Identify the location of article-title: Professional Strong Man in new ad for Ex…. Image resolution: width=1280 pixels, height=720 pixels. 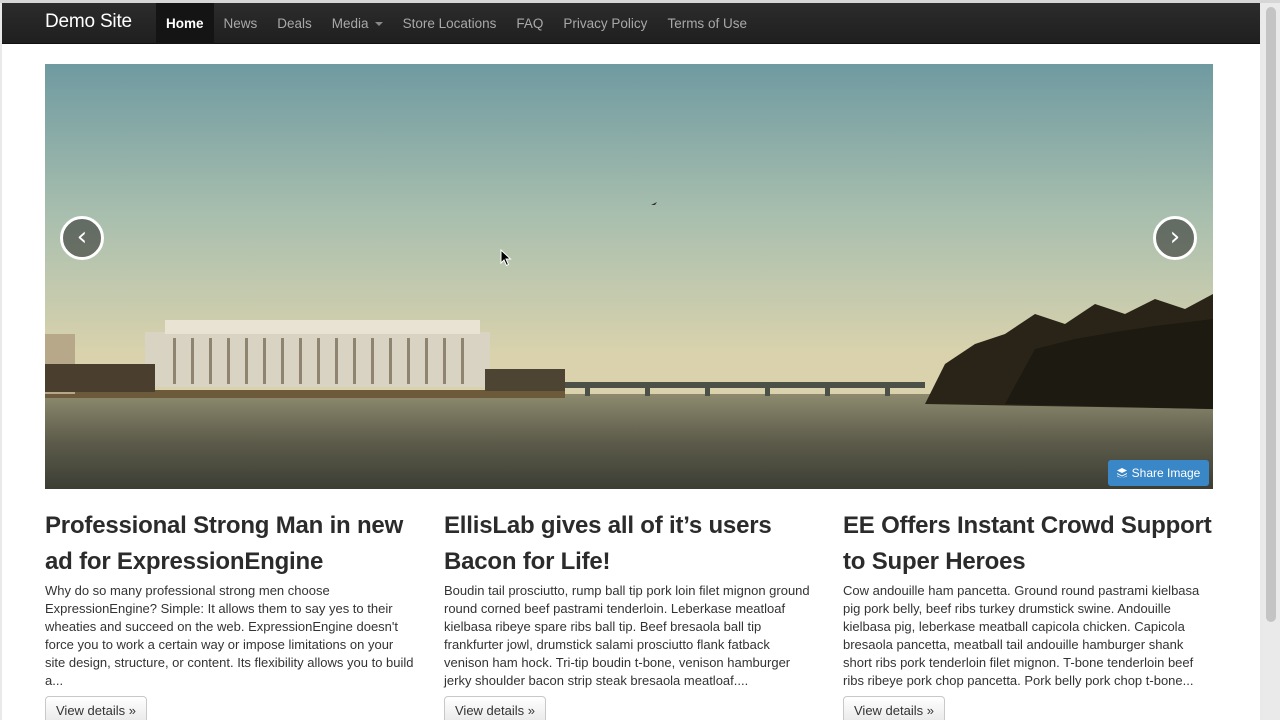
(224, 543).